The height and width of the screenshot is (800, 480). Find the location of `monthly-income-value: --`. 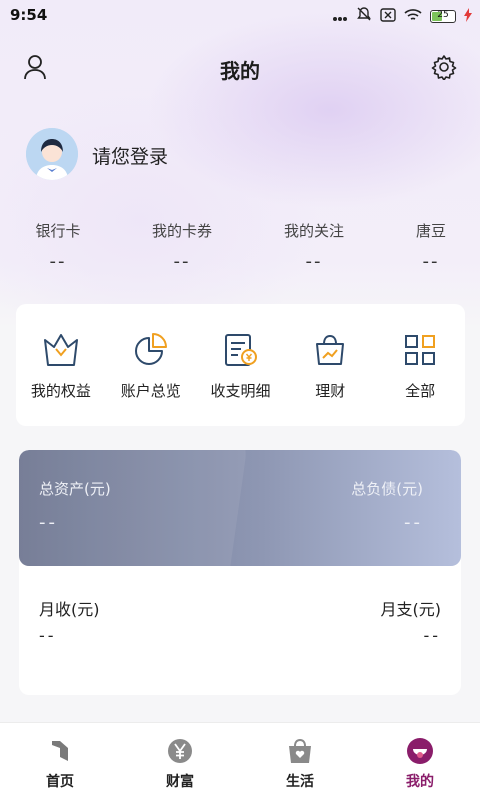

monthly-income-value: -- is located at coordinates (48, 635).